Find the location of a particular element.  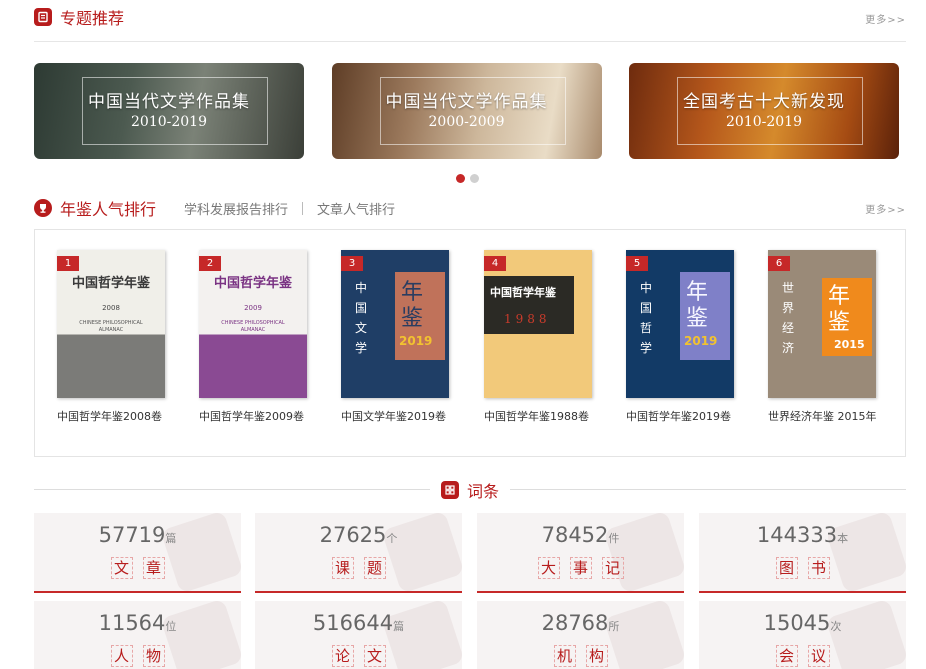

cover-year: 2019 is located at coordinates (416, 341).